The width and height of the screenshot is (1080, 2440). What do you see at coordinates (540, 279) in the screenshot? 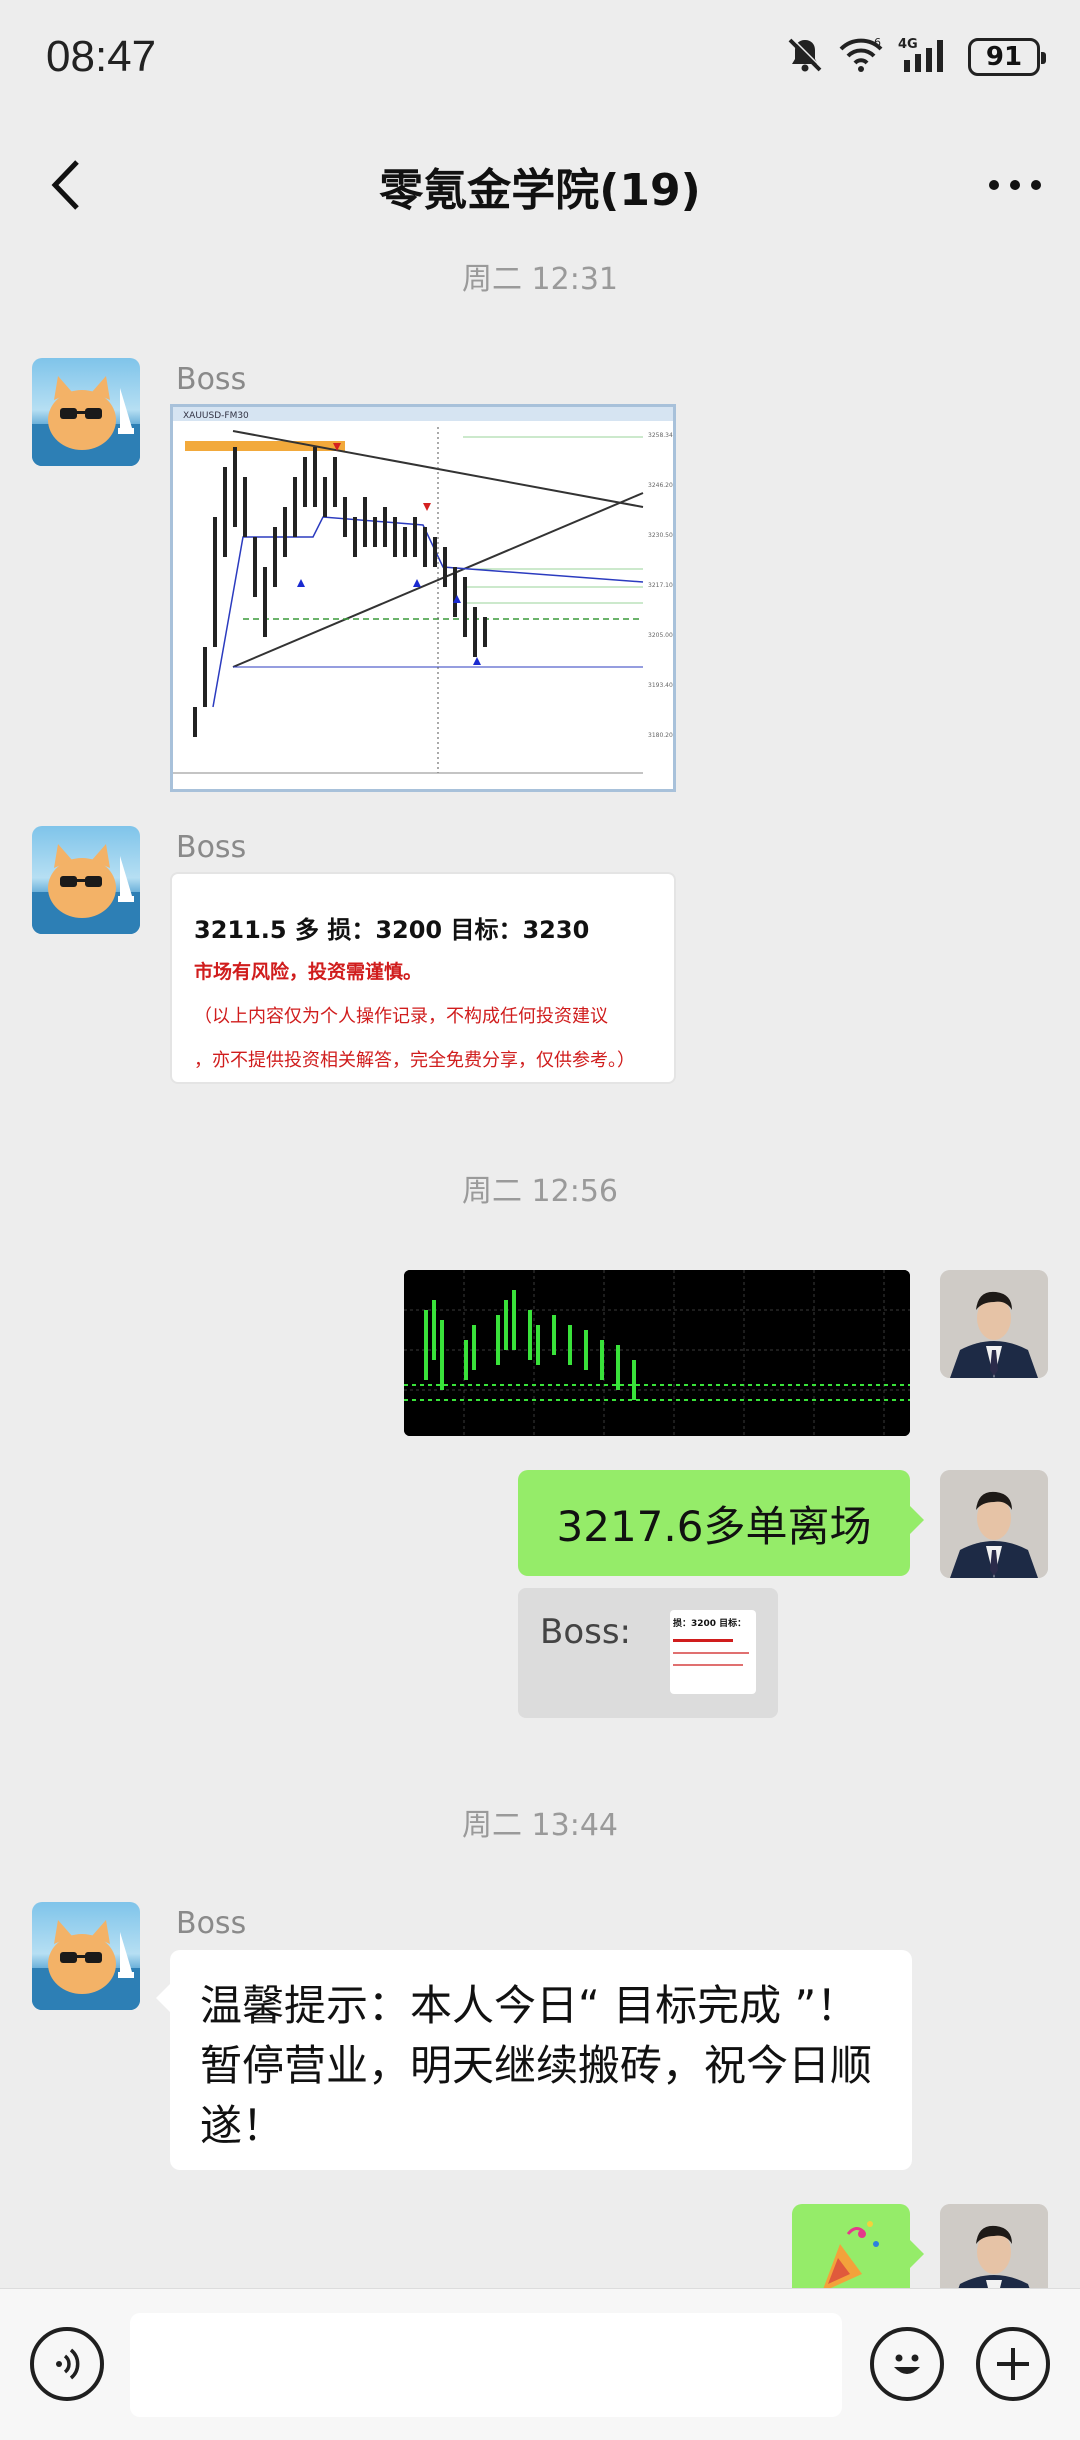
I see `timestamp: 周二 12:31` at bounding box center [540, 279].